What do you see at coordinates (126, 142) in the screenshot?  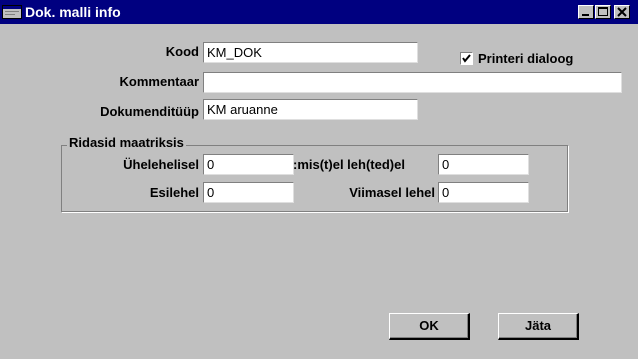 I see `group-title: Ridasid maatriksis` at bounding box center [126, 142].